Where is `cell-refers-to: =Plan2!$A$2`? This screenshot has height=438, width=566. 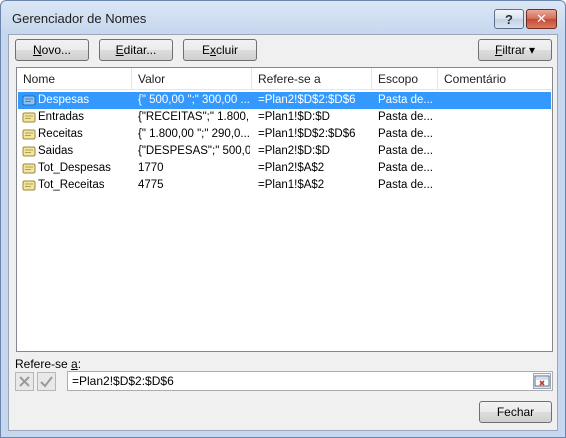
cell-refers-to: =Plan2!$A$2 is located at coordinates (291, 168).